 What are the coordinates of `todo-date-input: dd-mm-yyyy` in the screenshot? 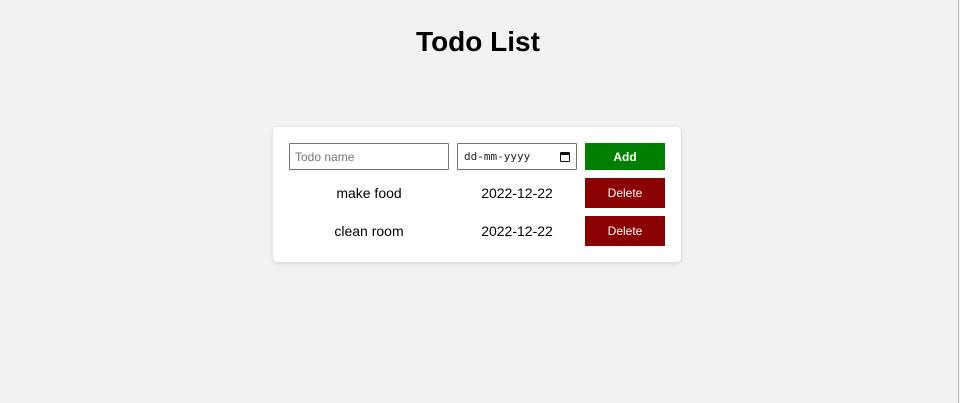 It's located at (517, 156).